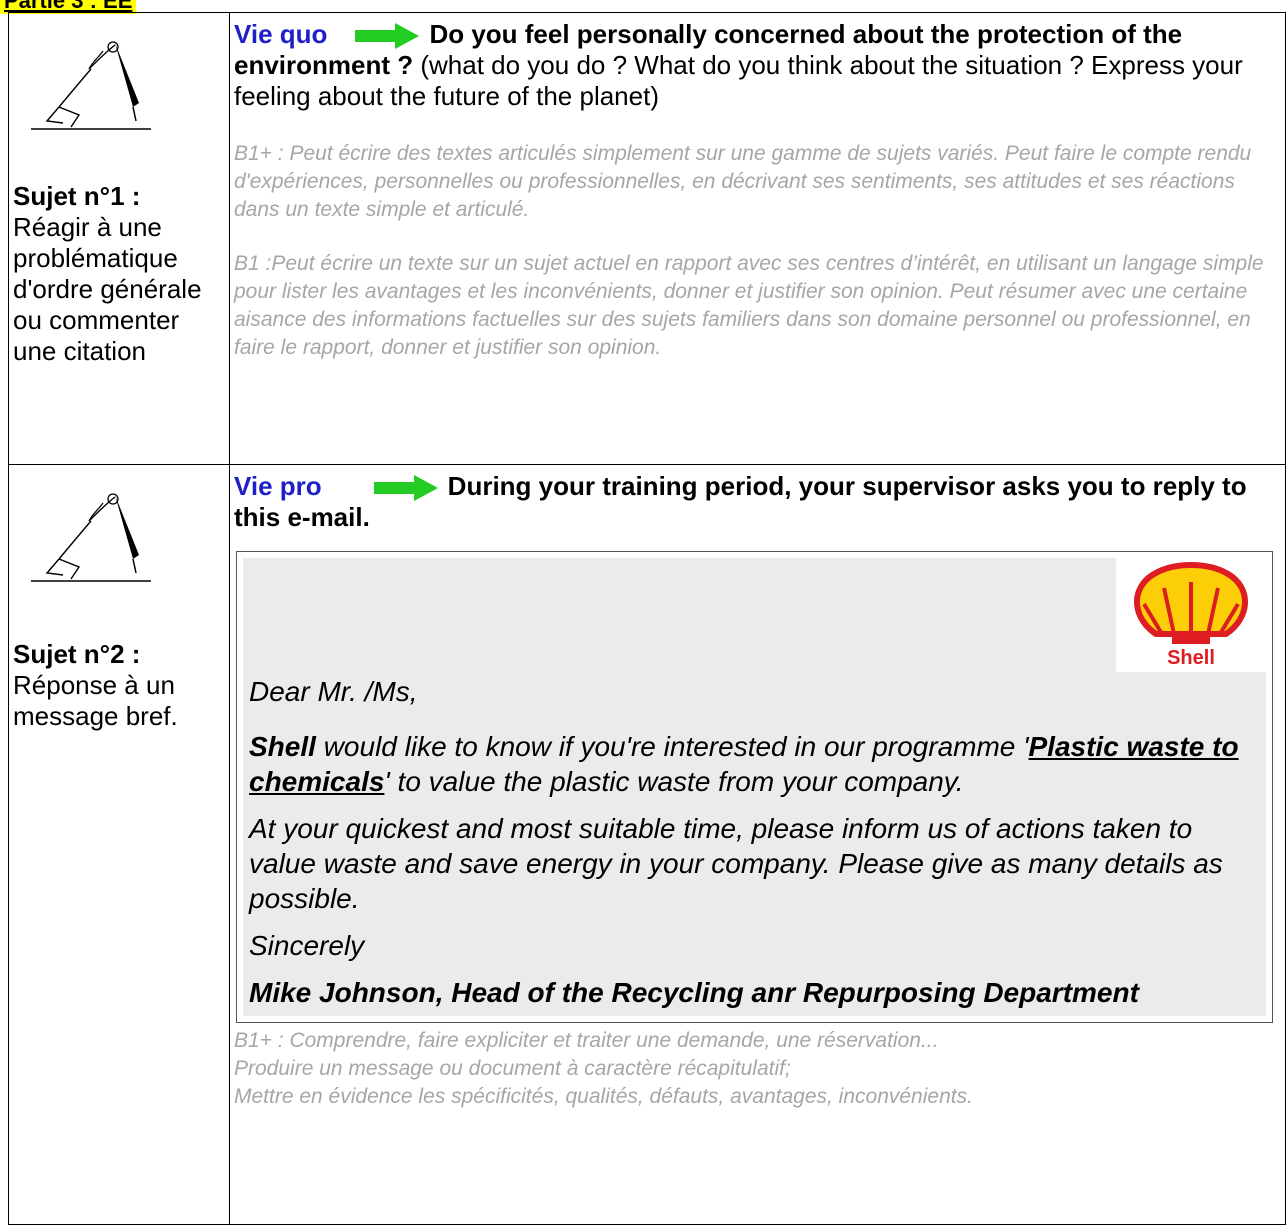  Describe the element at coordinates (307, 945) in the screenshot. I see `email-closing: Sincerely` at that location.